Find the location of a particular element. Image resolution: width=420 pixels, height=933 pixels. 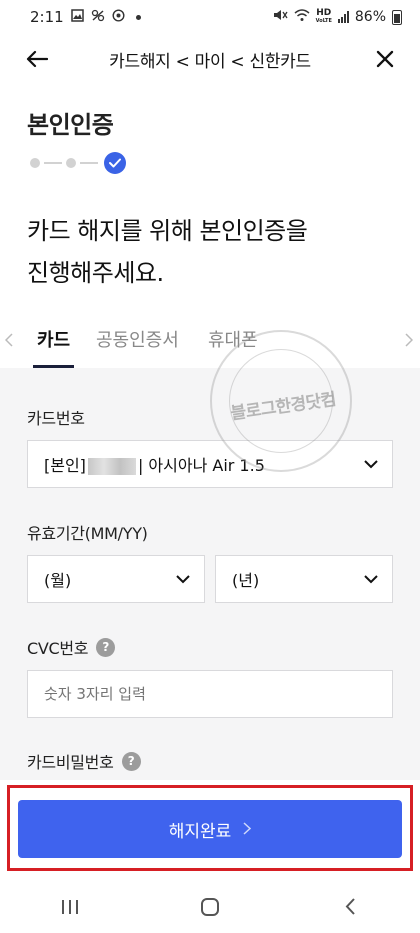

arrow-left-icon is located at coordinates (37, 59).